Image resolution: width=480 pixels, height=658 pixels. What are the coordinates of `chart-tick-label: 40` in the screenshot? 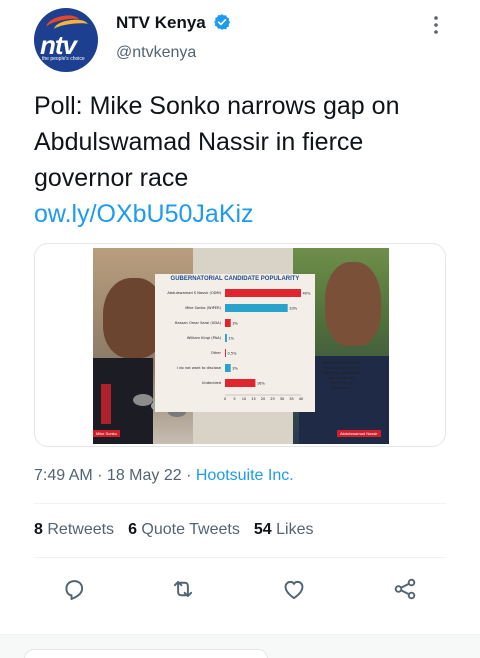 It's located at (301, 399).